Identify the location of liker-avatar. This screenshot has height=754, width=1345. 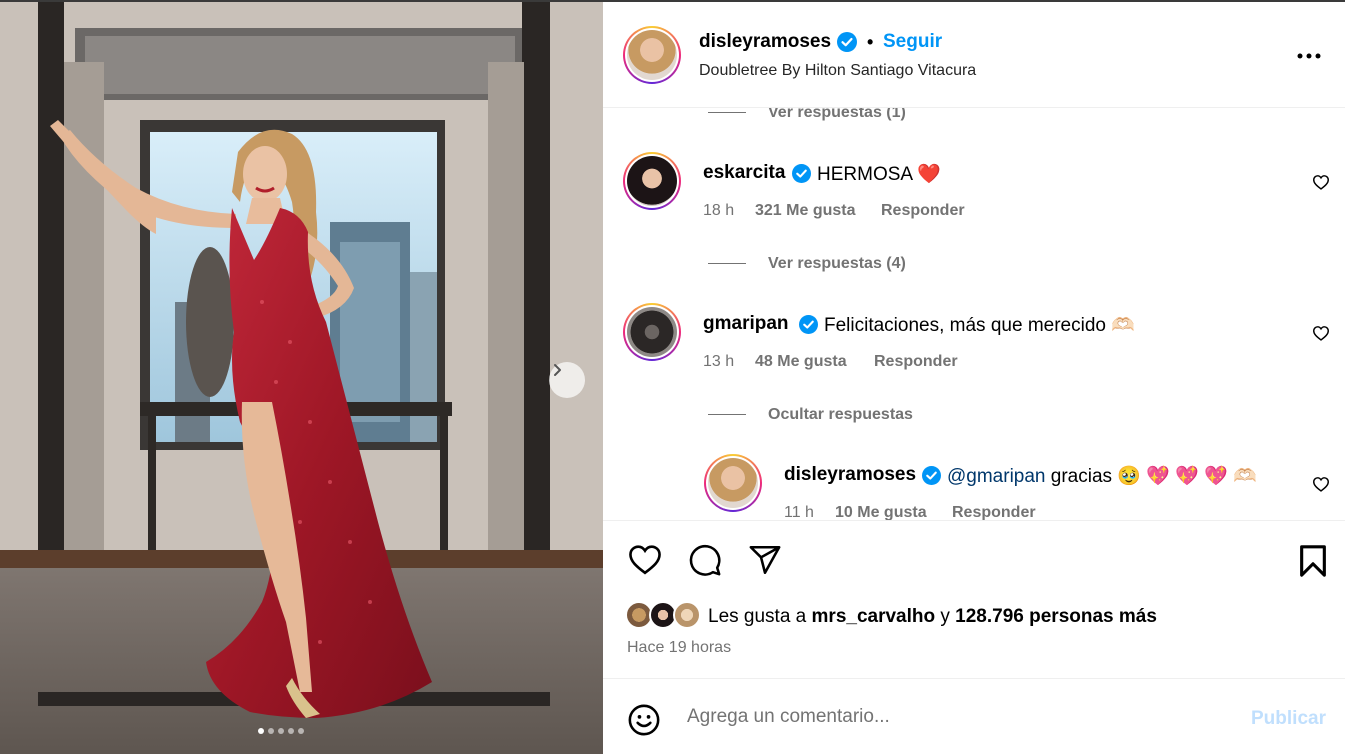
(687, 615).